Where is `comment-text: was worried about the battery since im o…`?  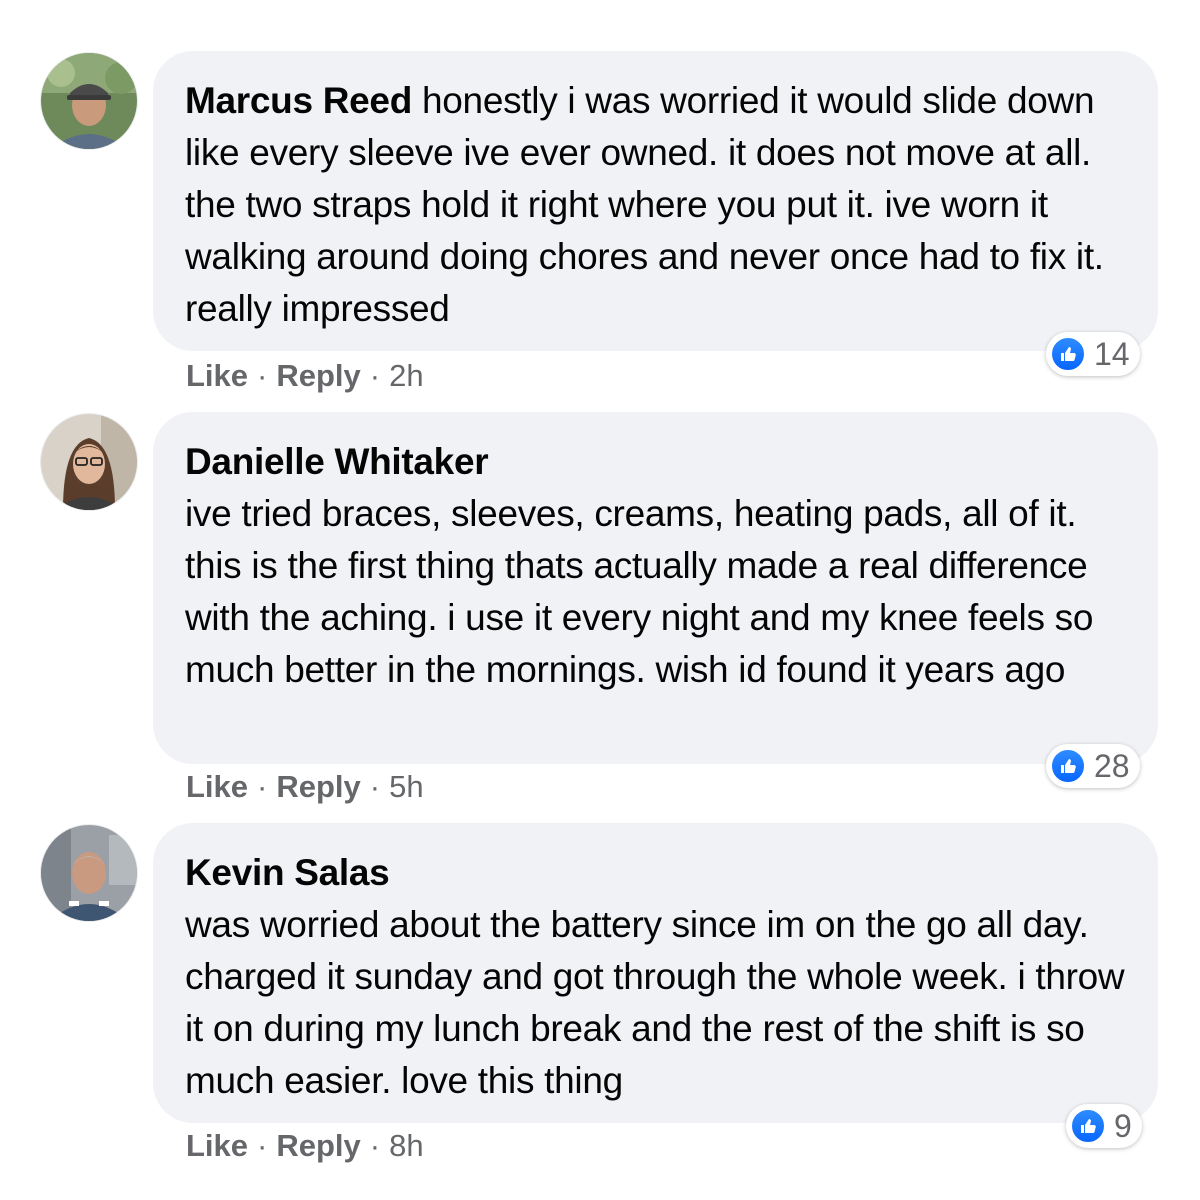
comment-text: was worried about the battery since im o… is located at coordinates (655, 1002).